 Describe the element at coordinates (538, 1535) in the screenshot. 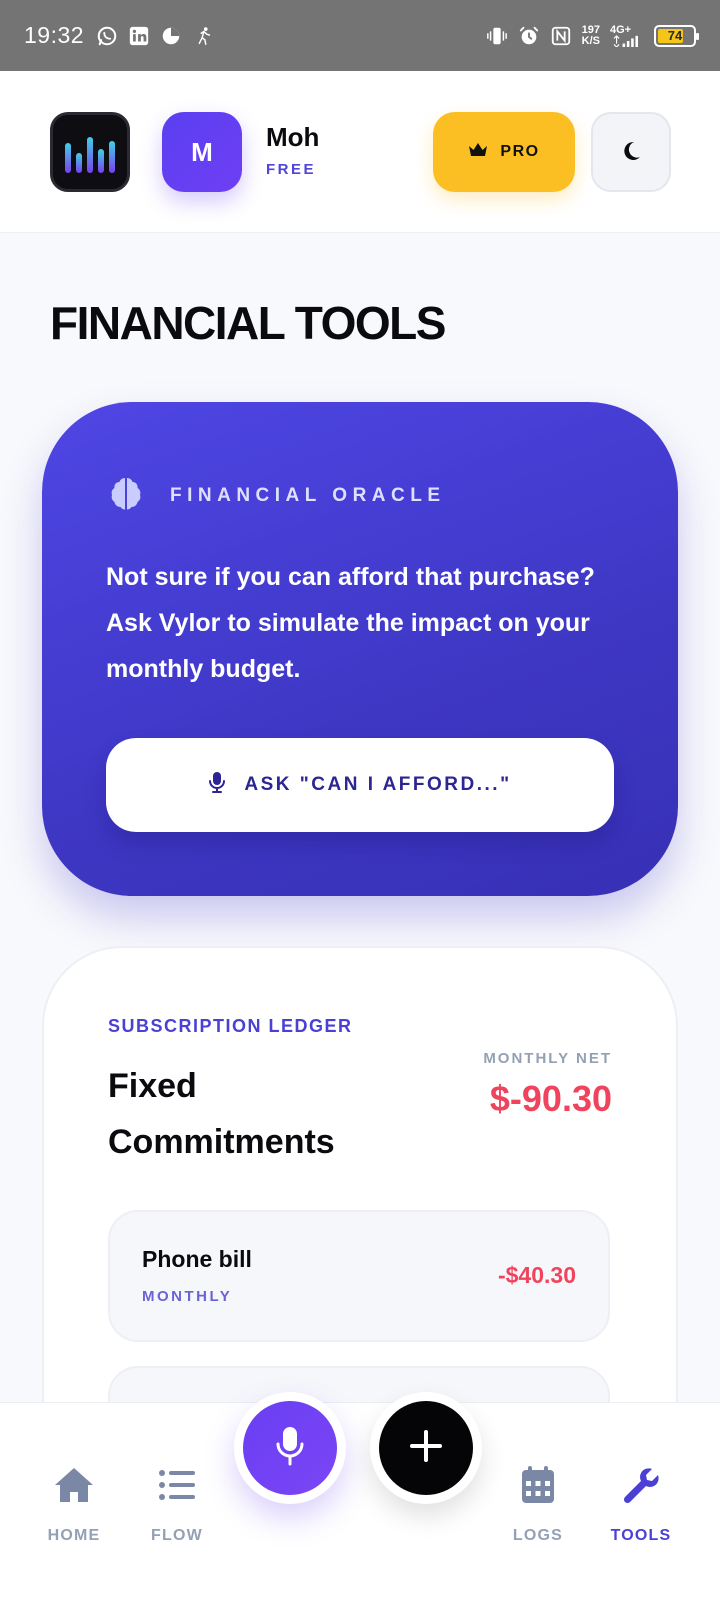

I see `nav-logs-label: LOGS` at that location.